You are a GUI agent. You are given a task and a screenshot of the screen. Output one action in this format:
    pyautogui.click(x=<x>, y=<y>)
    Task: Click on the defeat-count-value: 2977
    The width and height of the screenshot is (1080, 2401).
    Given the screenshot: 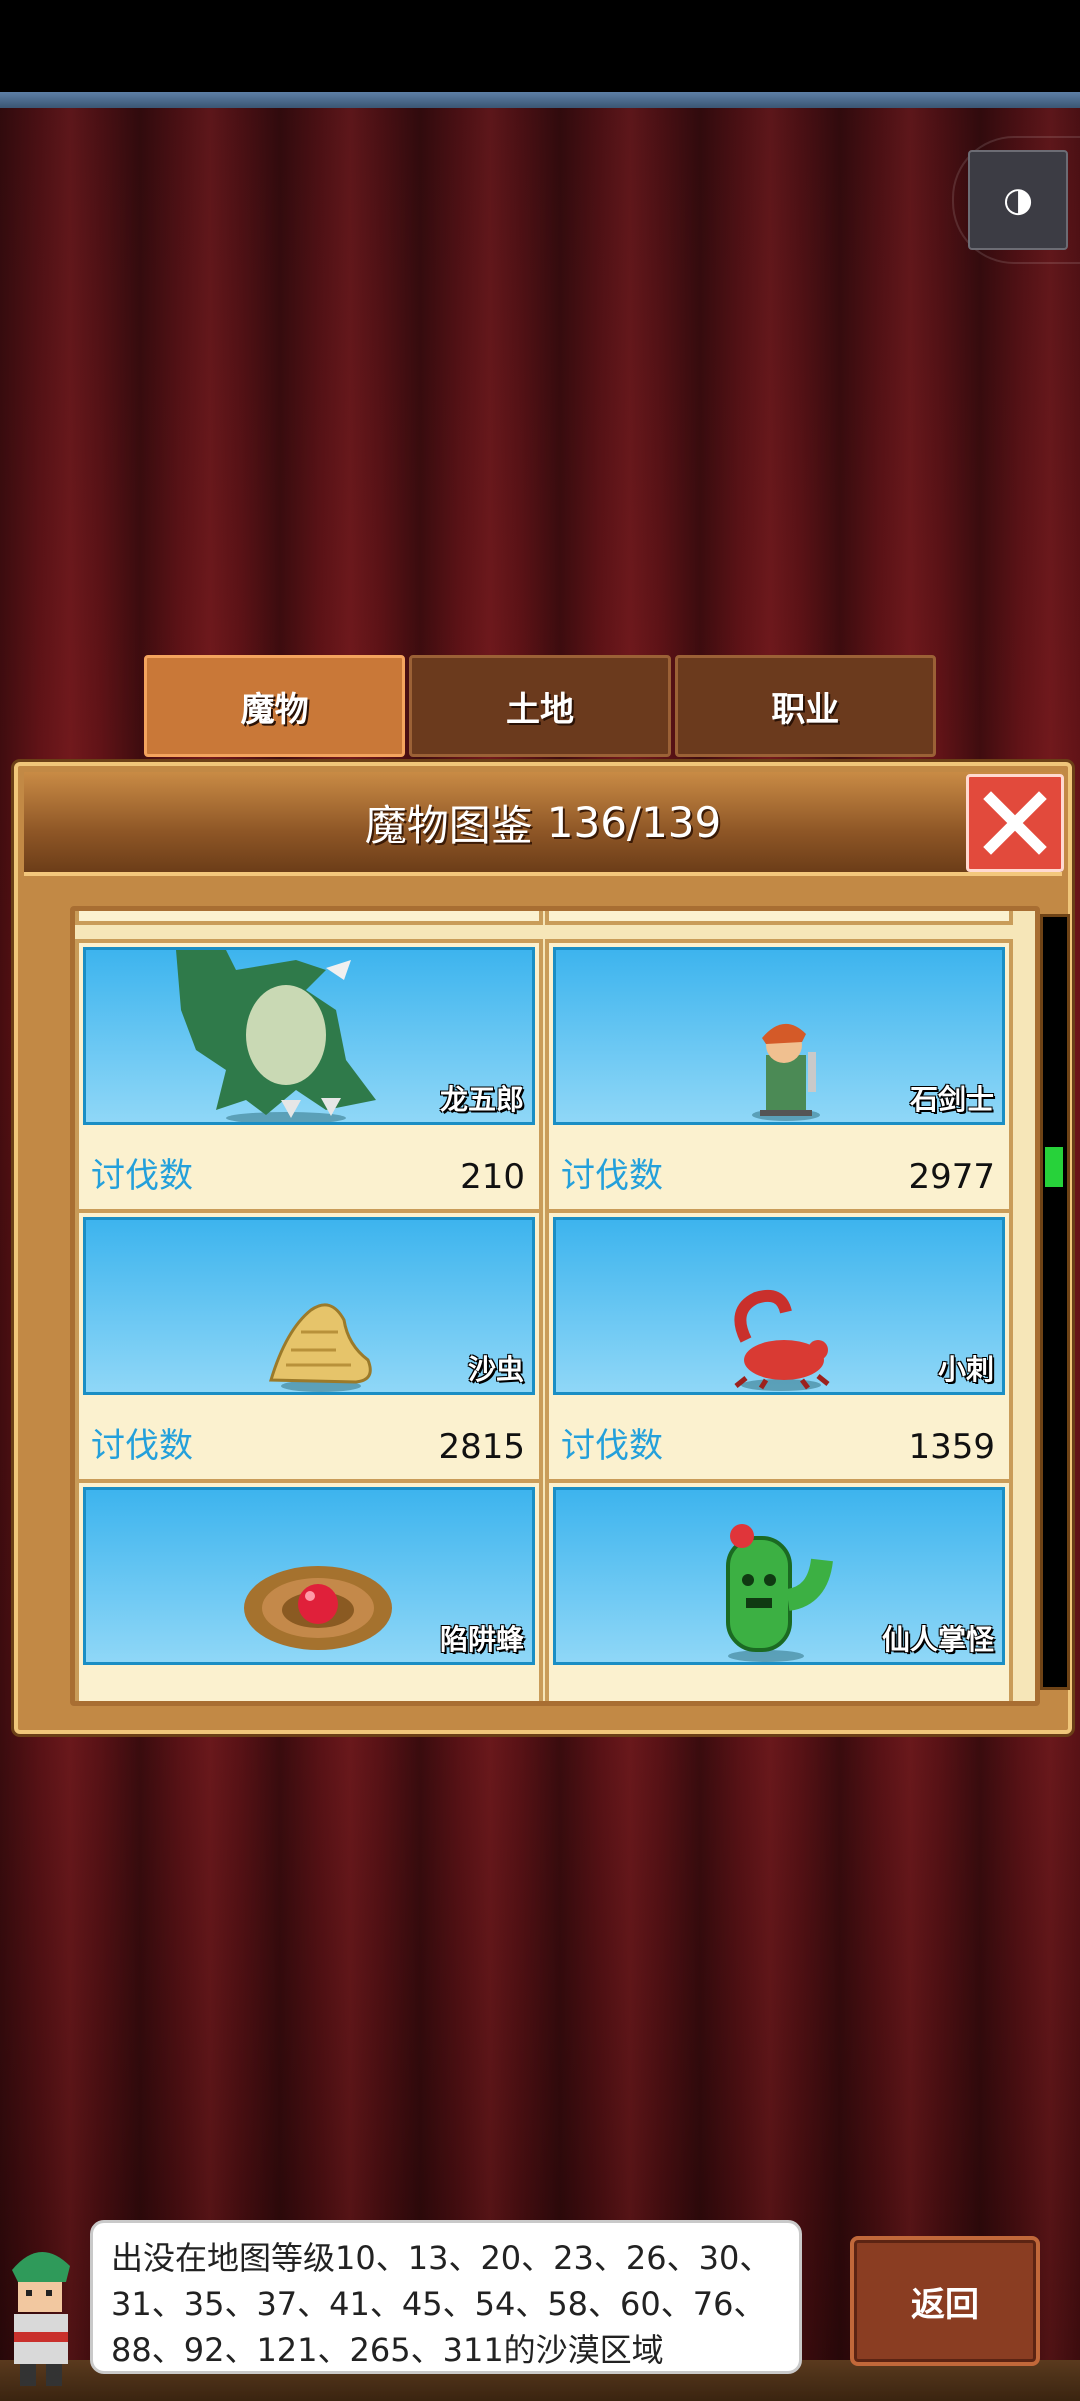 What is the action you would take?
    pyautogui.click(x=951, y=1177)
    